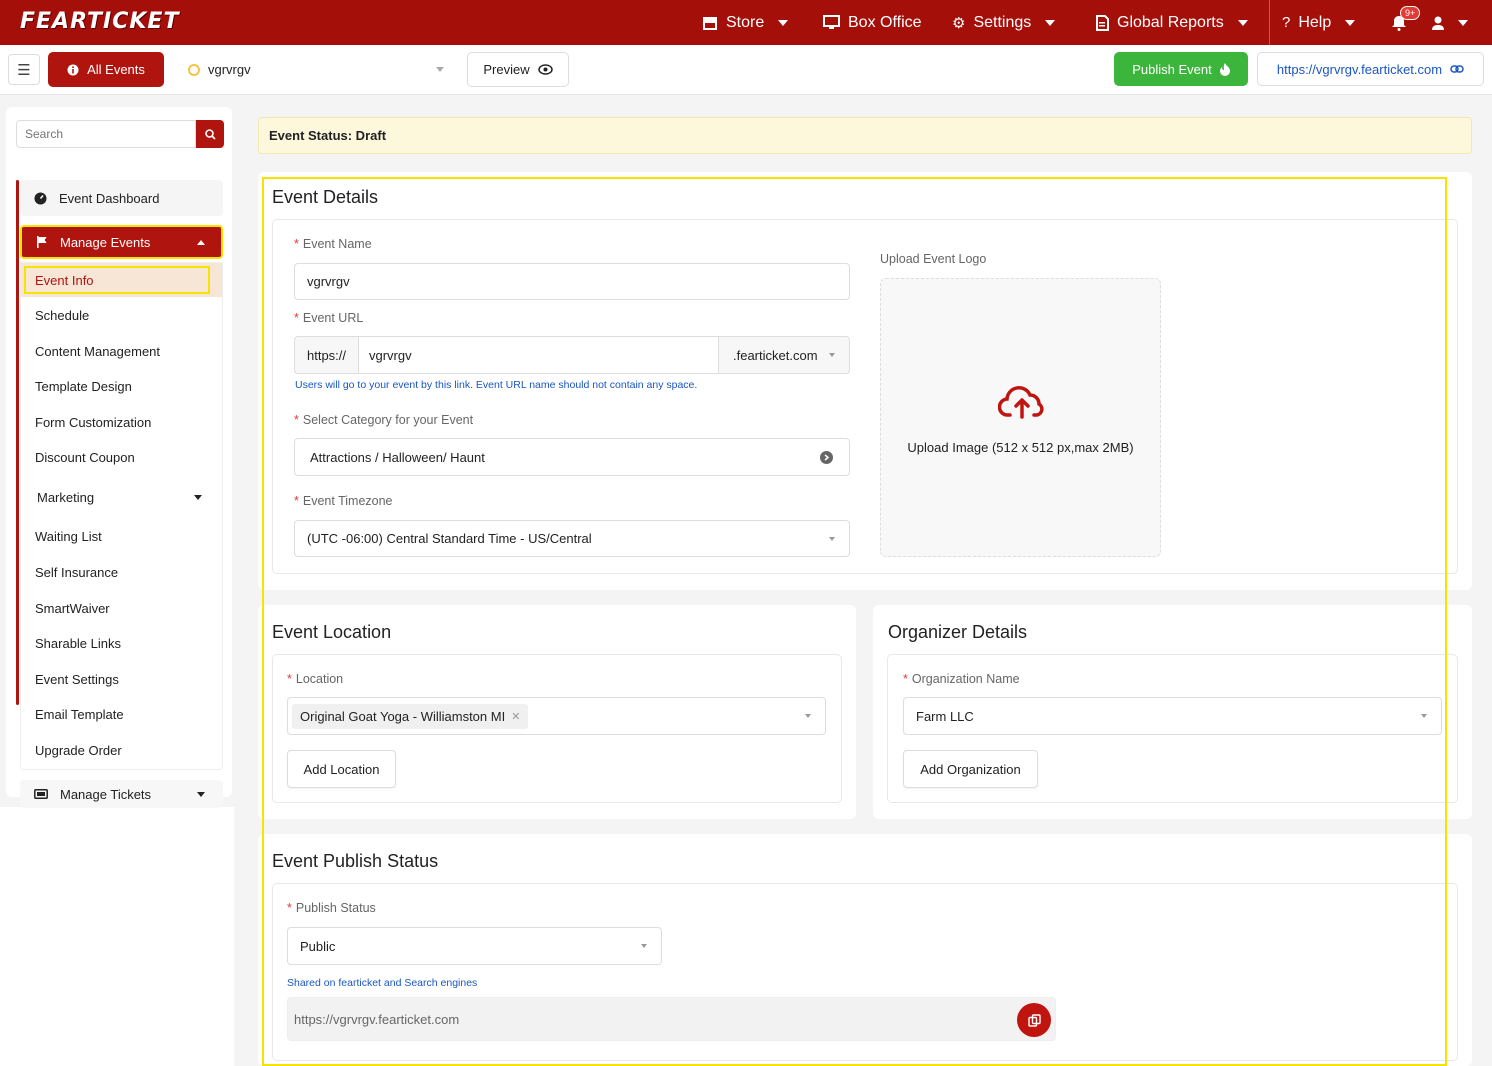 The height and width of the screenshot is (1066, 1492). What do you see at coordinates (538, 355) in the screenshot?
I see `event-url-input: vgrvrgv` at bounding box center [538, 355].